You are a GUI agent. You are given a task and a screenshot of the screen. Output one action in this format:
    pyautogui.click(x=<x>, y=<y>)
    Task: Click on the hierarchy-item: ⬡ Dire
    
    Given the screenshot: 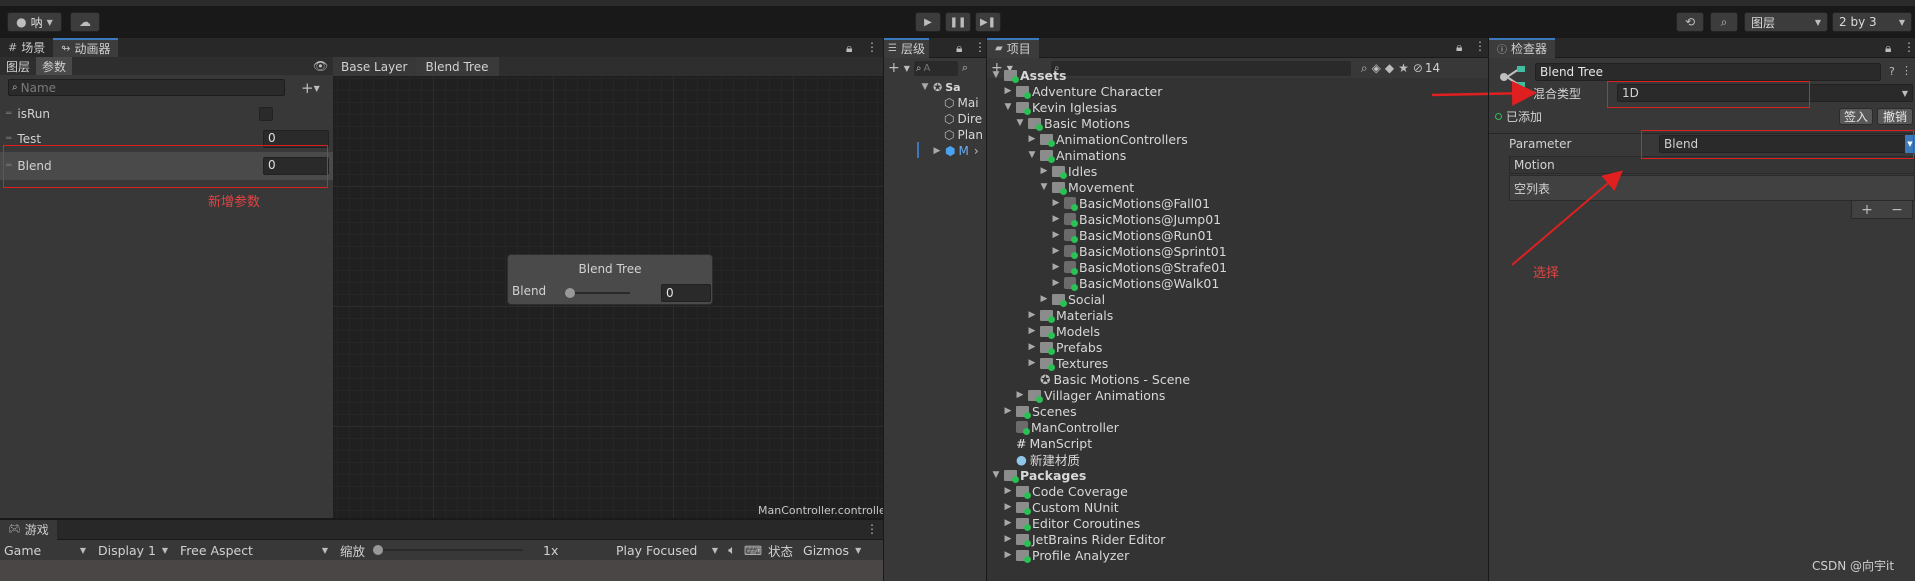 What is the action you would take?
    pyautogui.click(x=963, y=119)
    